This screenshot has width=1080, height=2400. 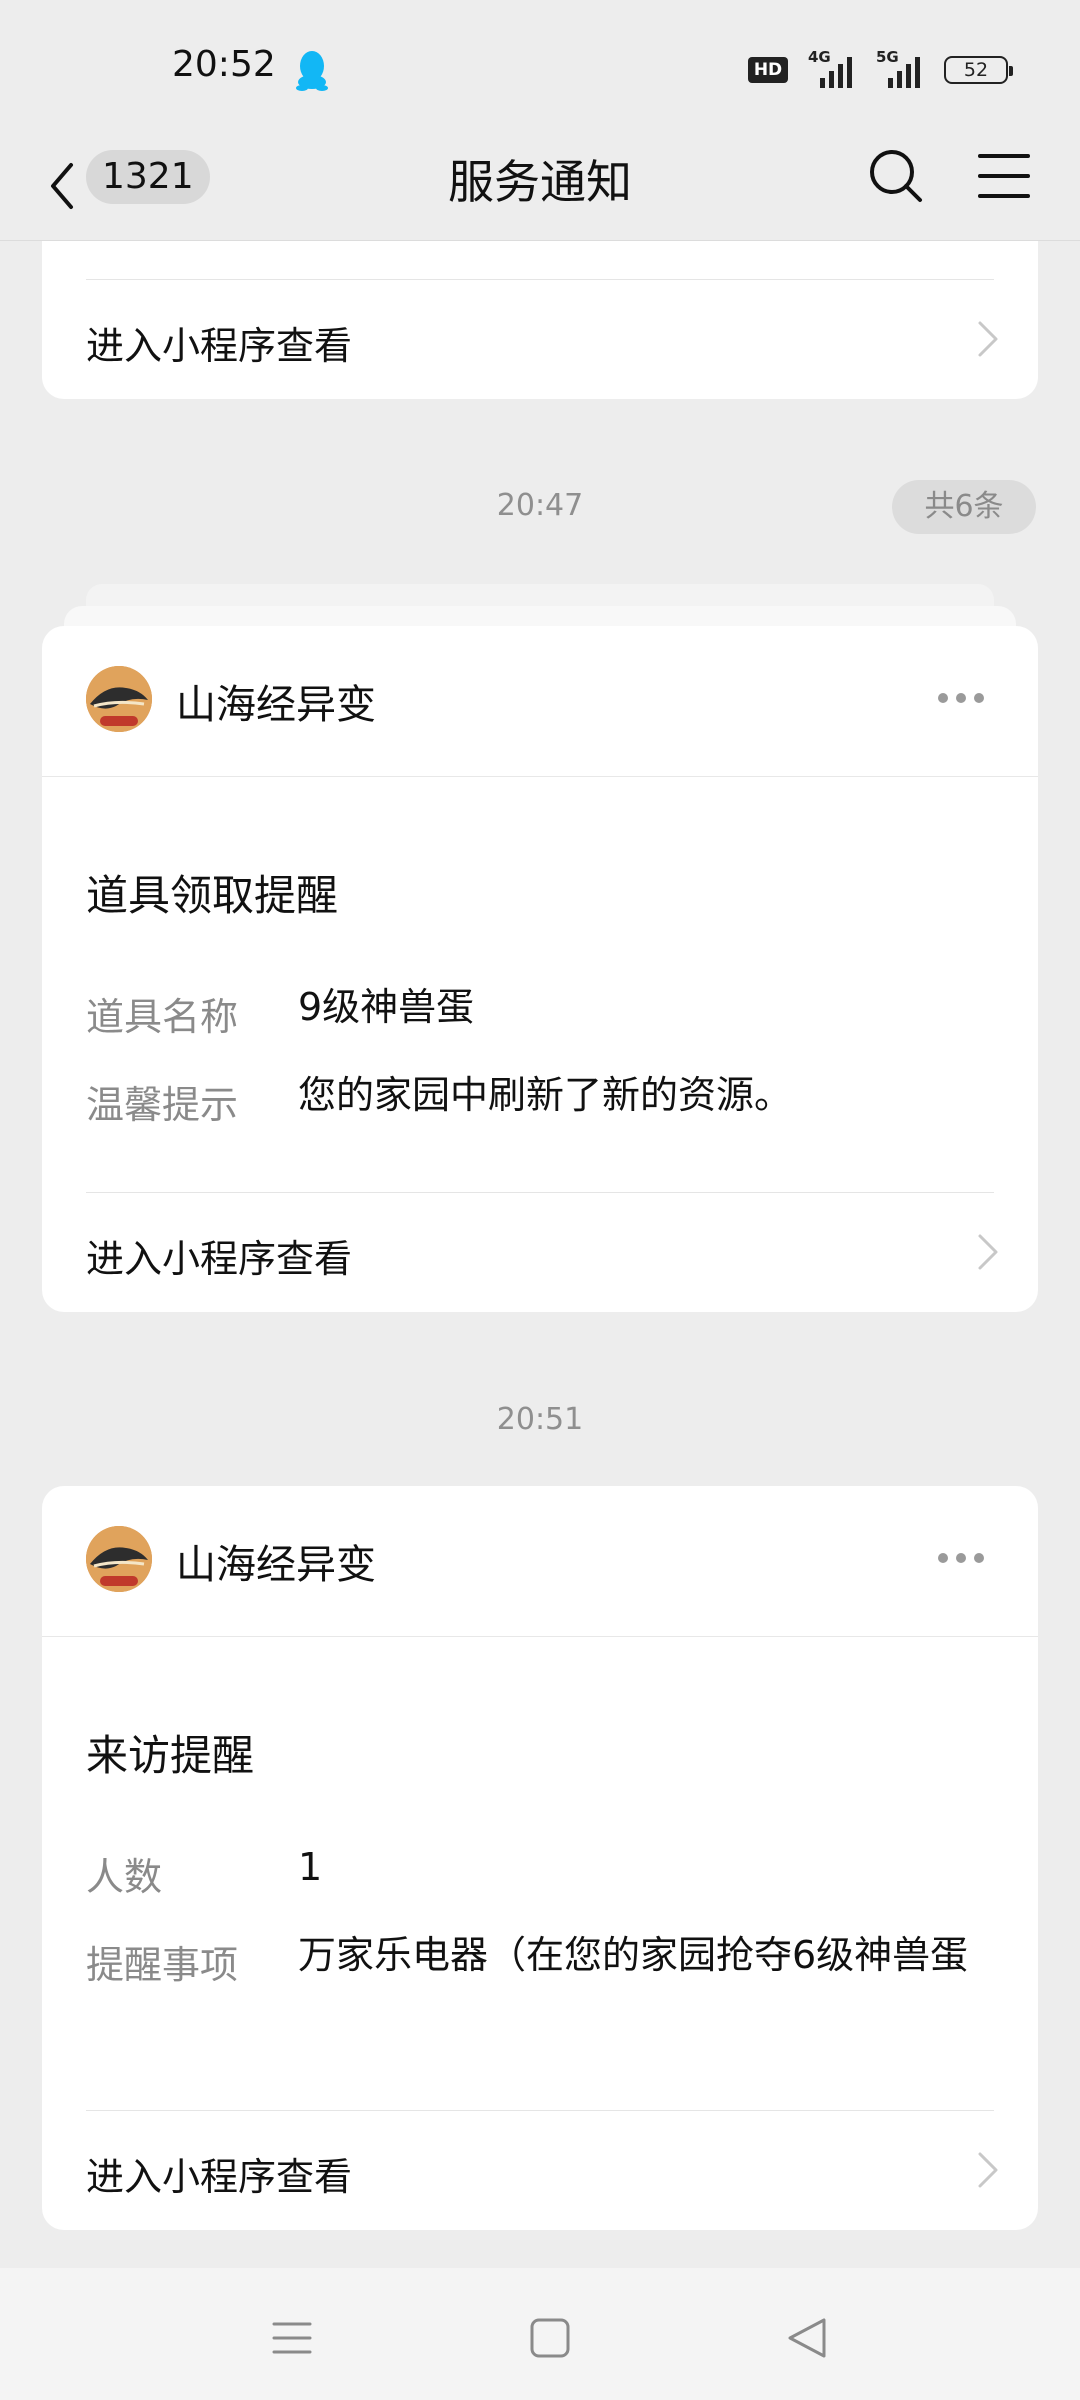 I want to click on message-title: 道具领取提醒, so click(x=212, y=895).